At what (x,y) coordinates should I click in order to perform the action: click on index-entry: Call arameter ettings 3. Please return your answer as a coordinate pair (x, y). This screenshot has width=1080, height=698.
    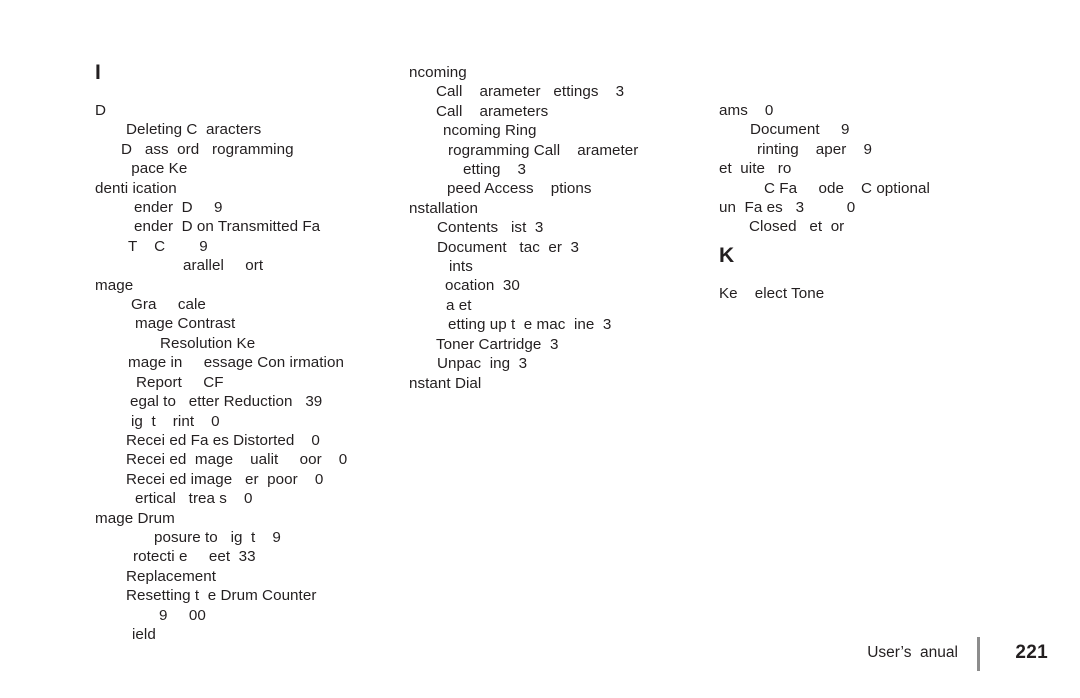
    Looking at the image, I should click on (530, 92).